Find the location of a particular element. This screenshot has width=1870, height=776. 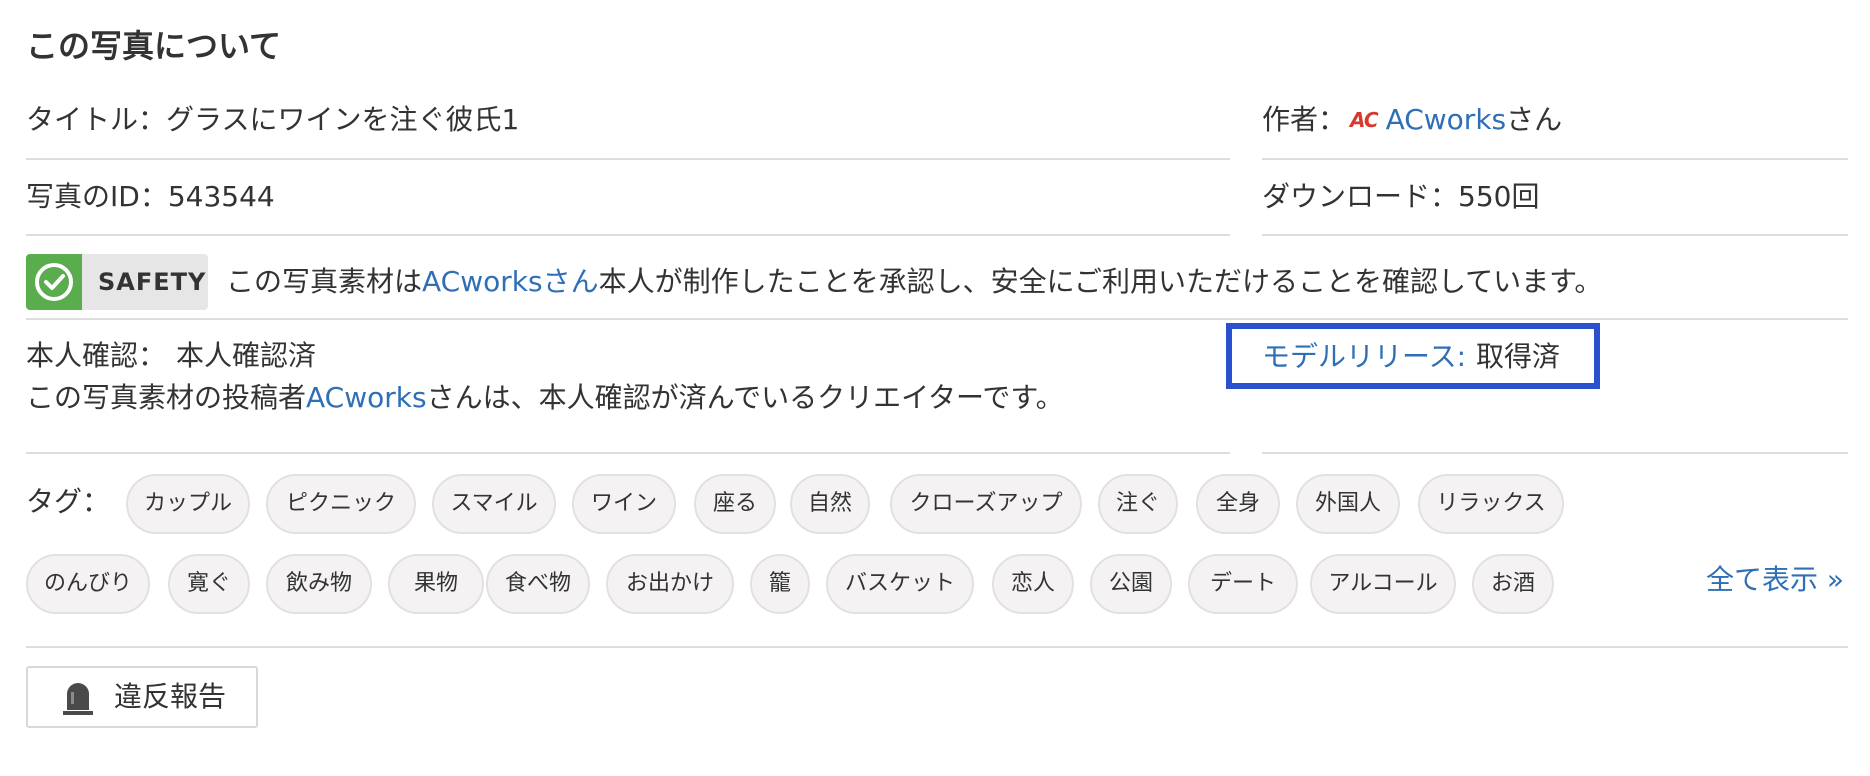

tag-chip: 果物 is located at coordinates (436, 584).